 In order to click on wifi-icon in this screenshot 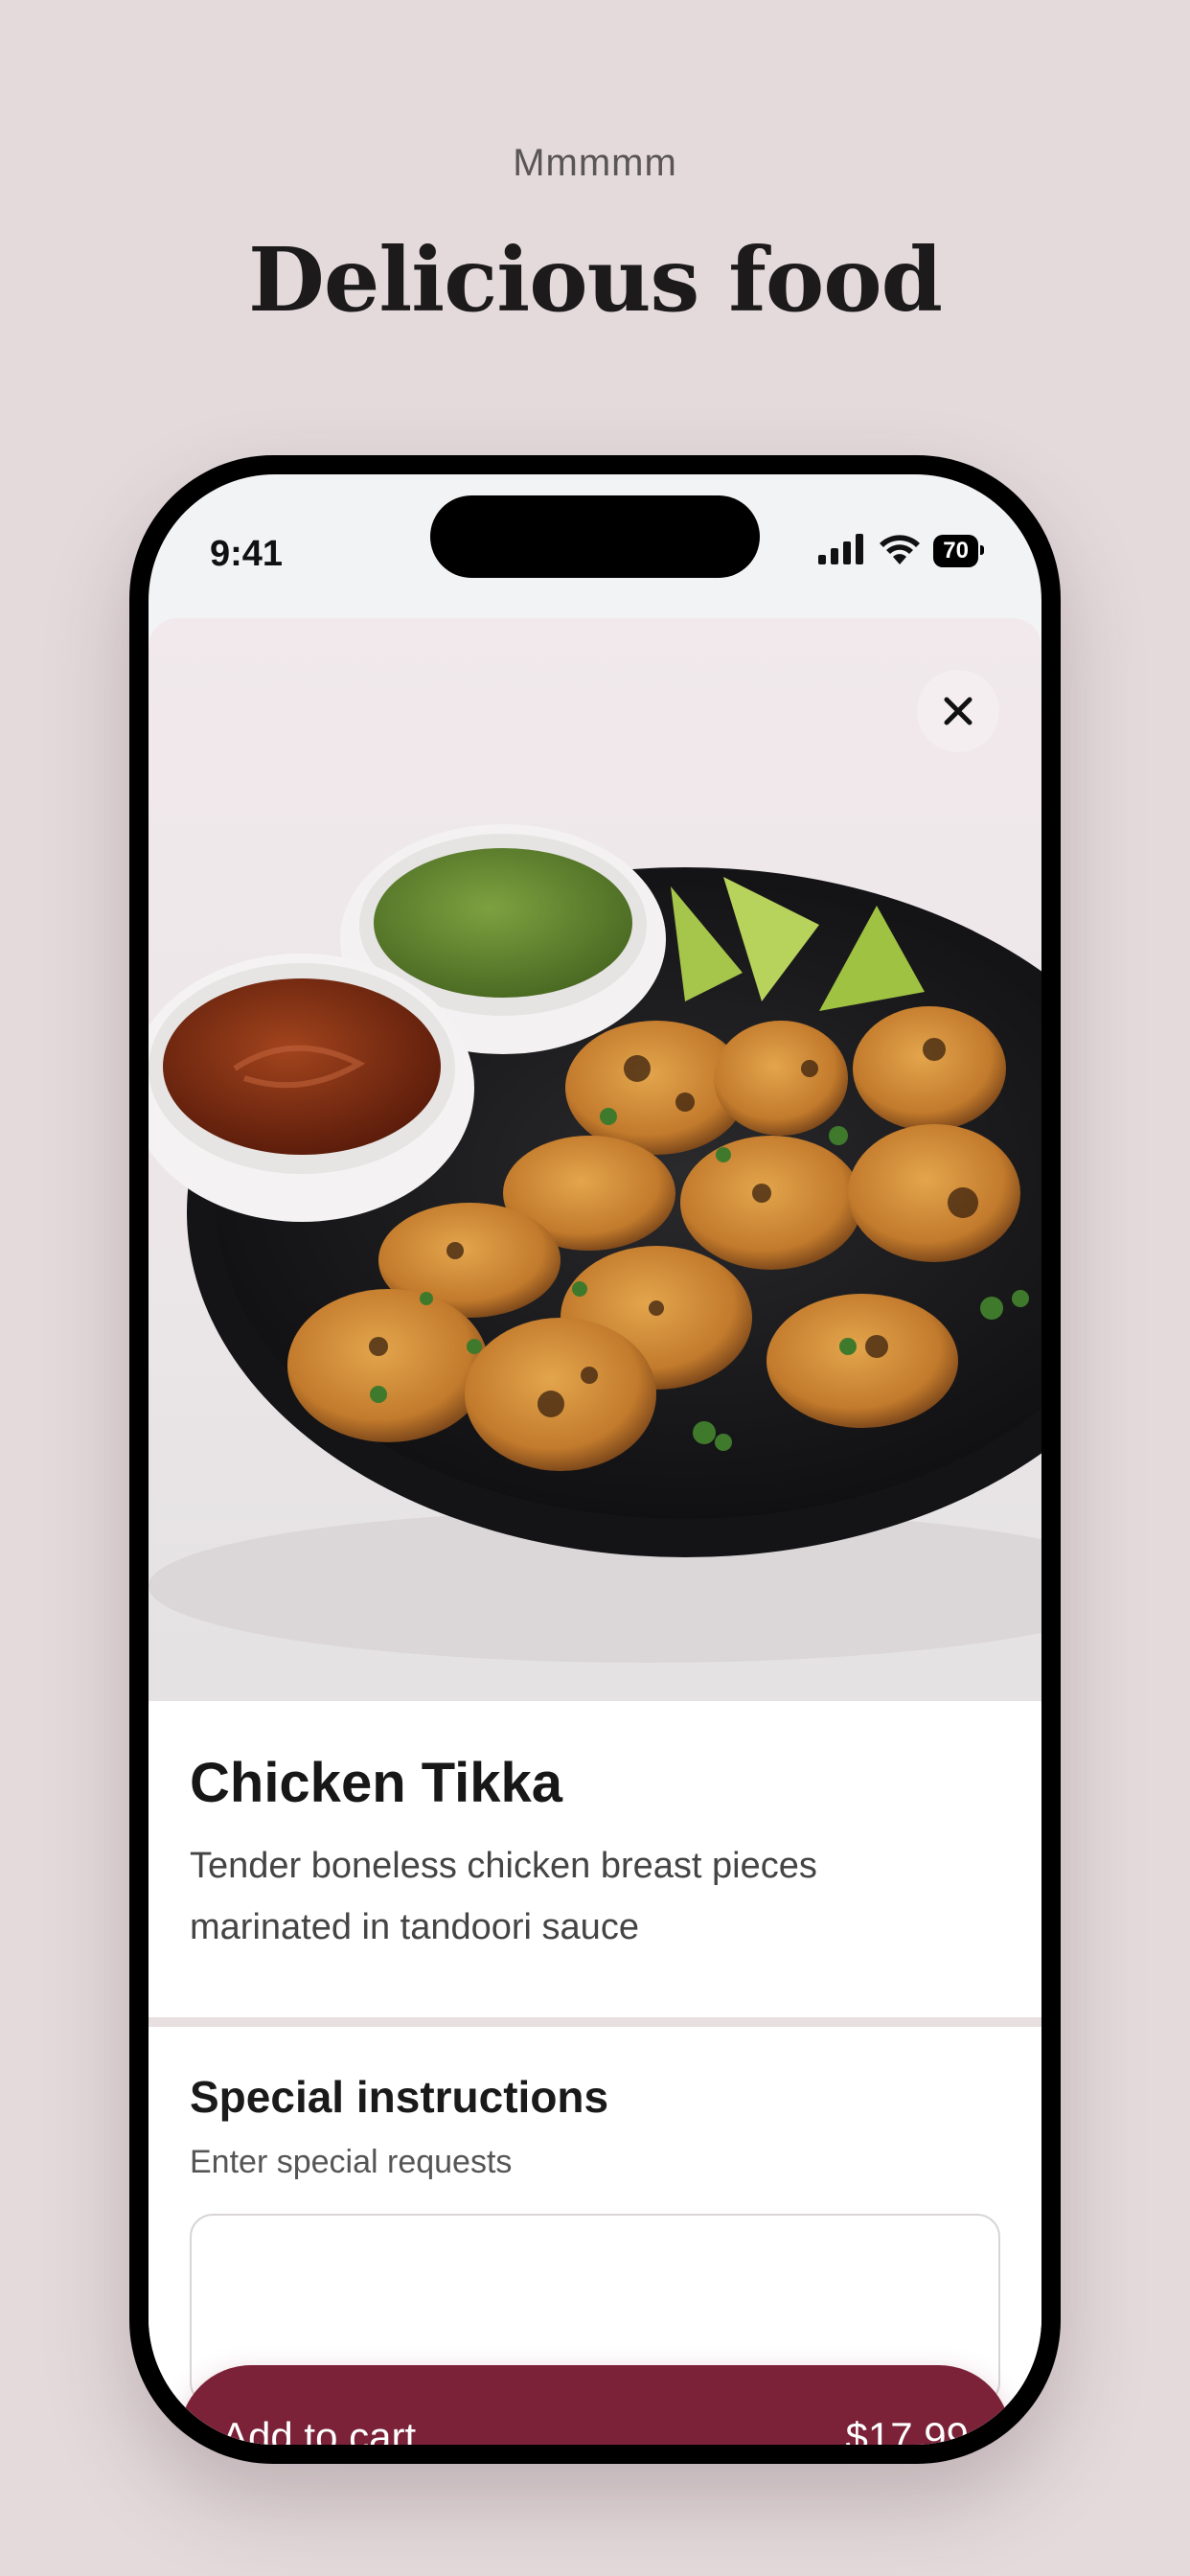, I will do `click(900, 551)`.